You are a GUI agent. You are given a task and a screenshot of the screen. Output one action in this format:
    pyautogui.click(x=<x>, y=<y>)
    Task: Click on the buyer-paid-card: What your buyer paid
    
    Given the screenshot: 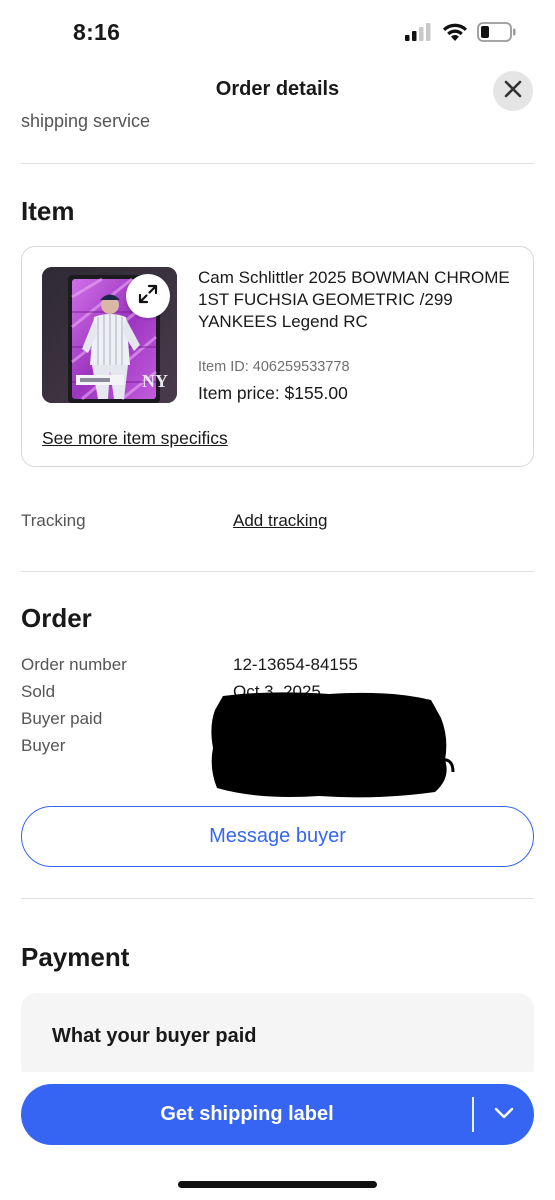 What is the action you would take?
    pyautogui.click(x=277, y=1038)
    